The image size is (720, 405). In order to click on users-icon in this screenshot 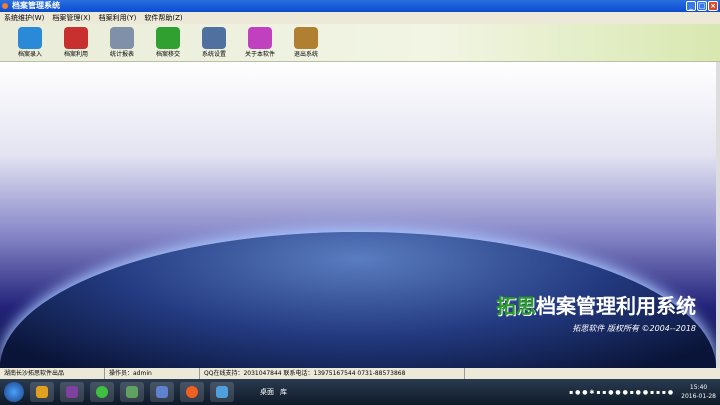, I will do `click(168, 38)`.